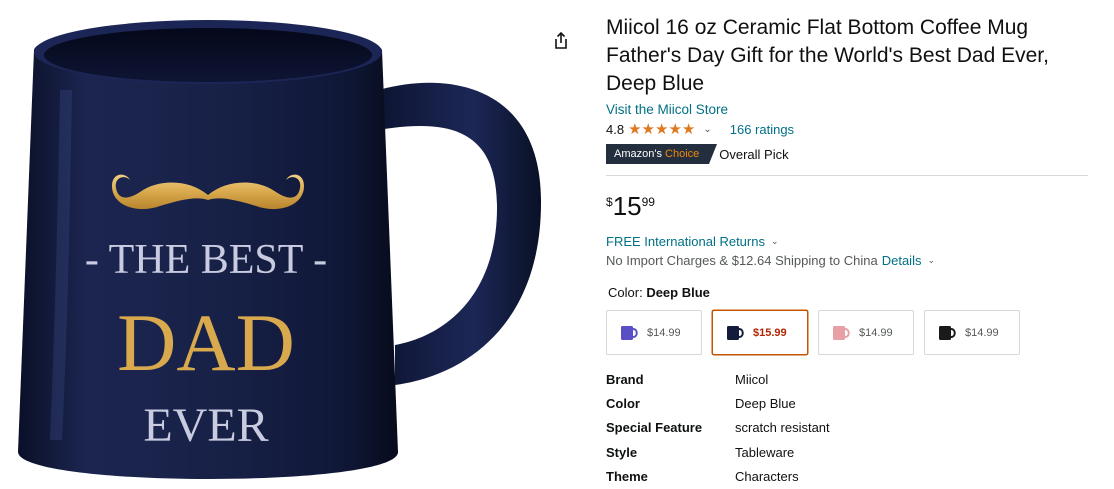 The image size is (1114, 489). Describe the element at coordinates (770, 332) in the screenshot. I see `swatch-price: $15.99` at that location.